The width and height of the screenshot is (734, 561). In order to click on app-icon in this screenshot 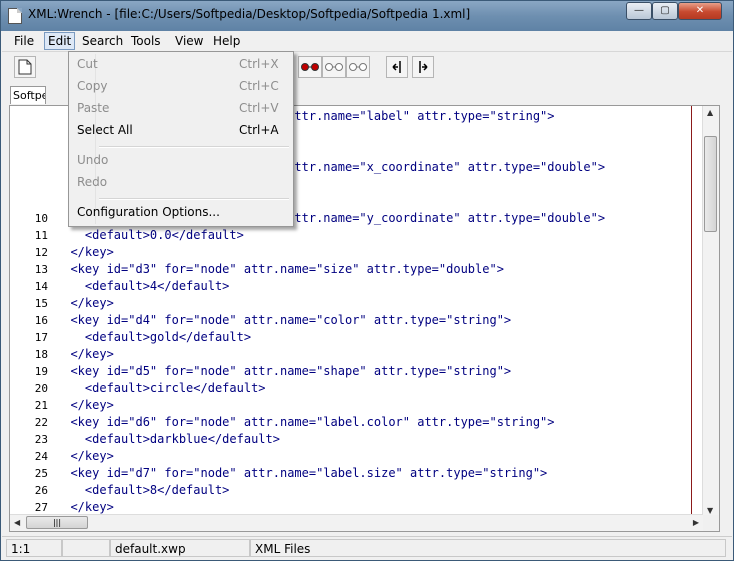, I will do `click(15, 16)`.